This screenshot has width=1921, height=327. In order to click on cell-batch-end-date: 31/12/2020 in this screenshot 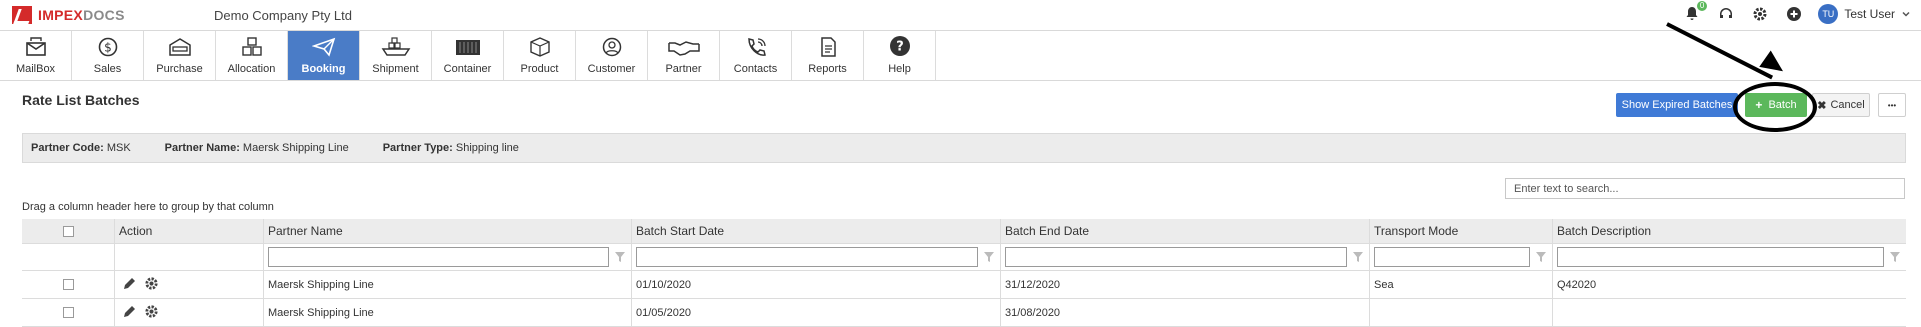, I will do `click(1185, 284)`.